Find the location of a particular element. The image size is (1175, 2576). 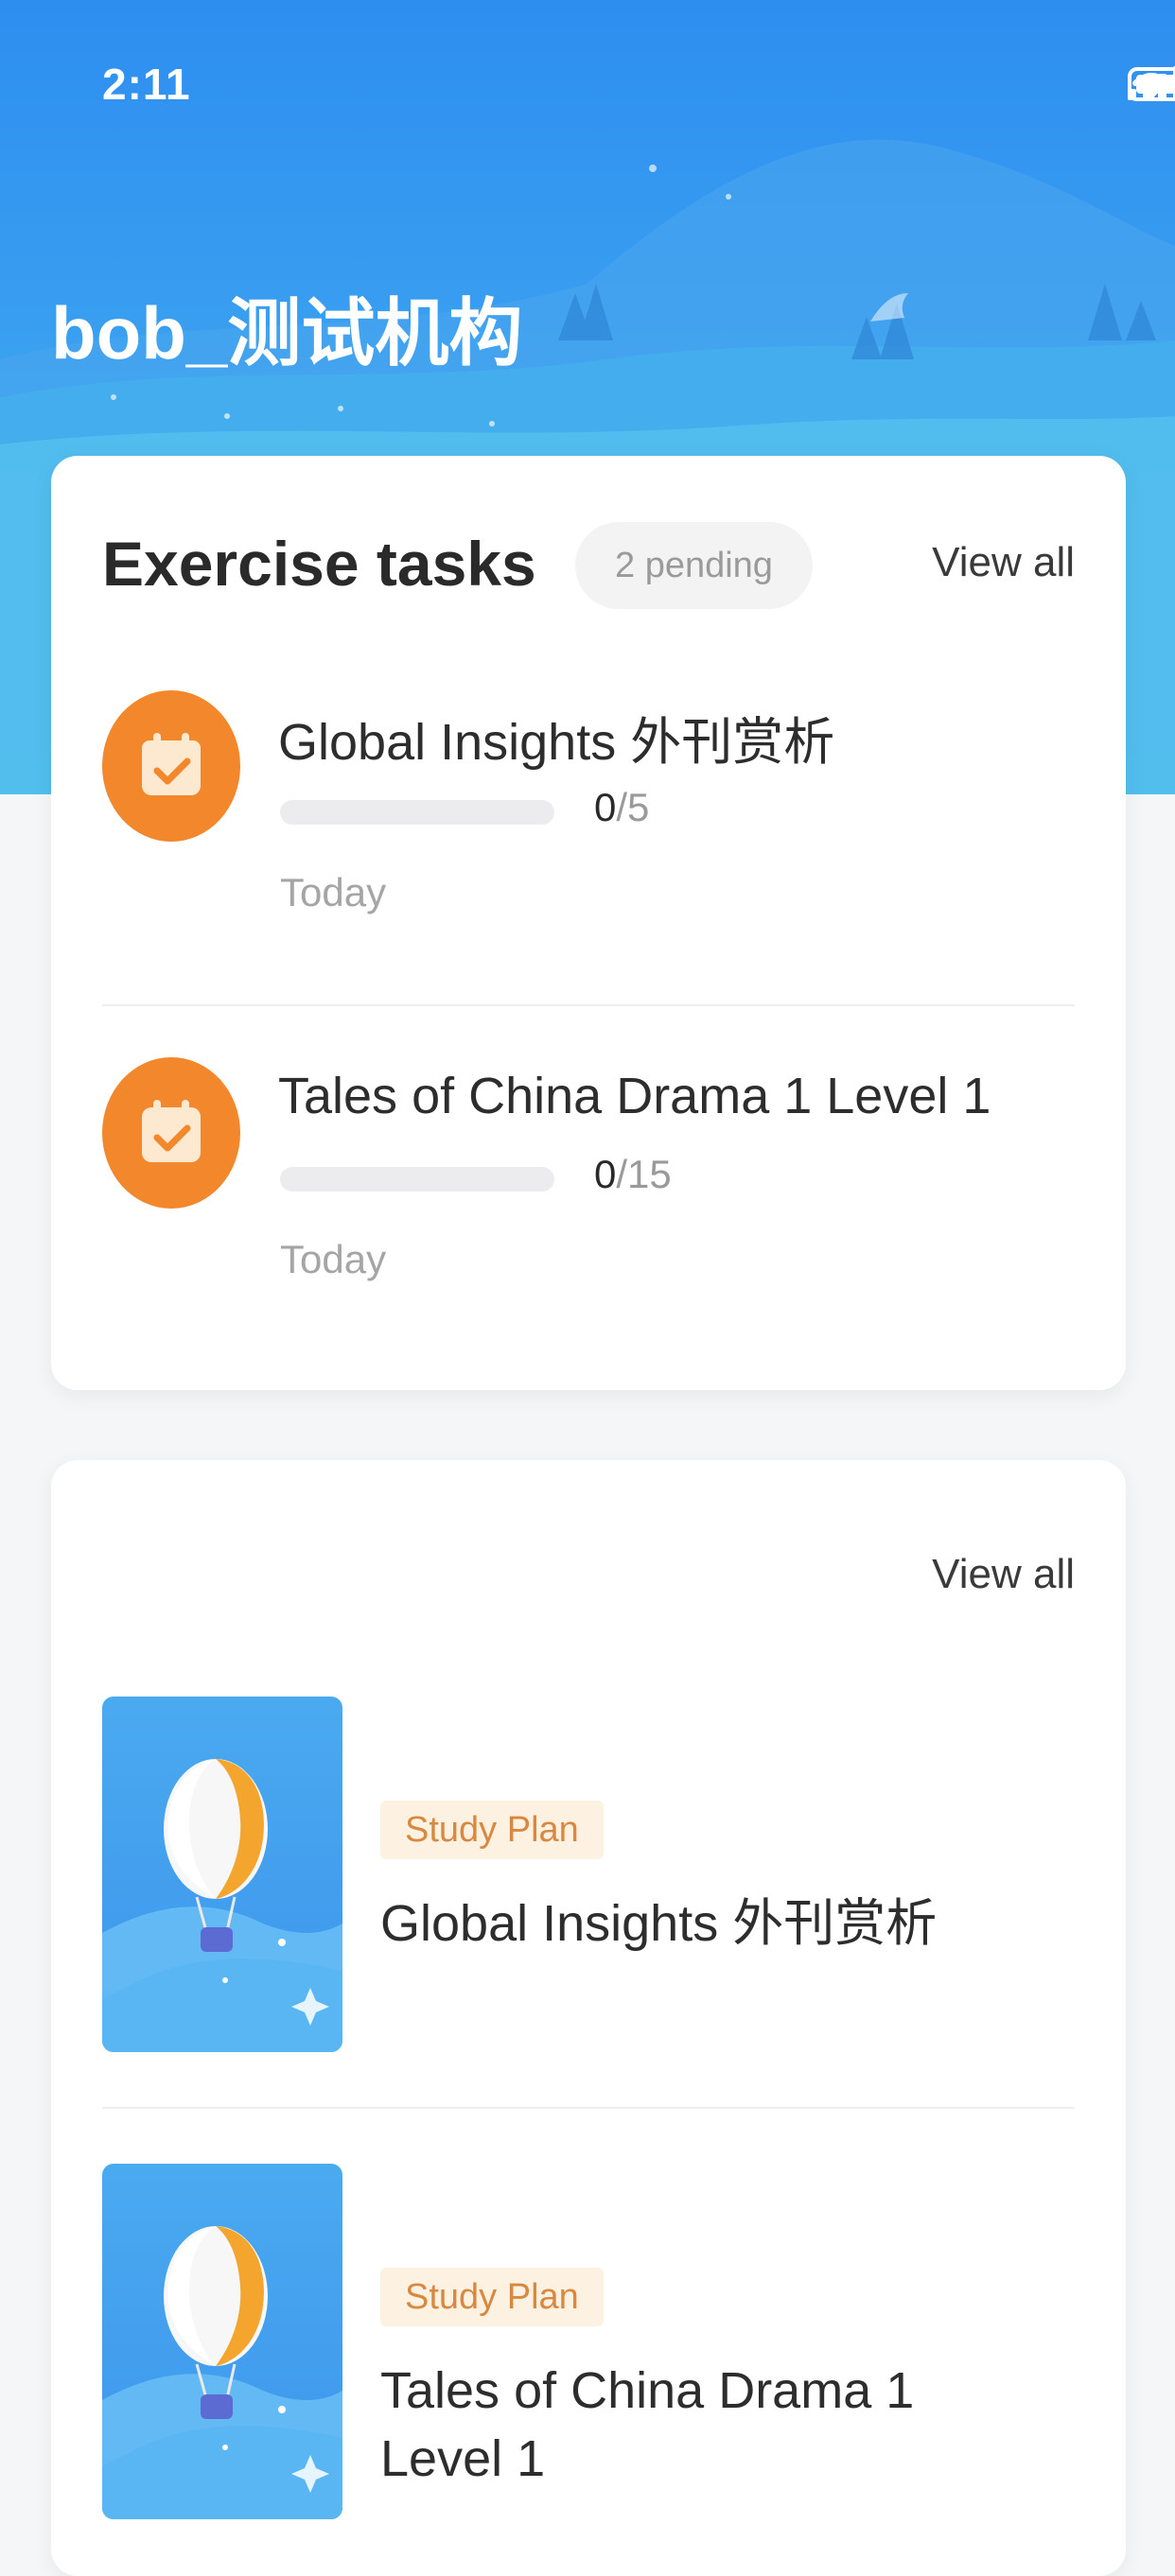

task-progress-text: 0/5 is located at coordinates (621, 807).